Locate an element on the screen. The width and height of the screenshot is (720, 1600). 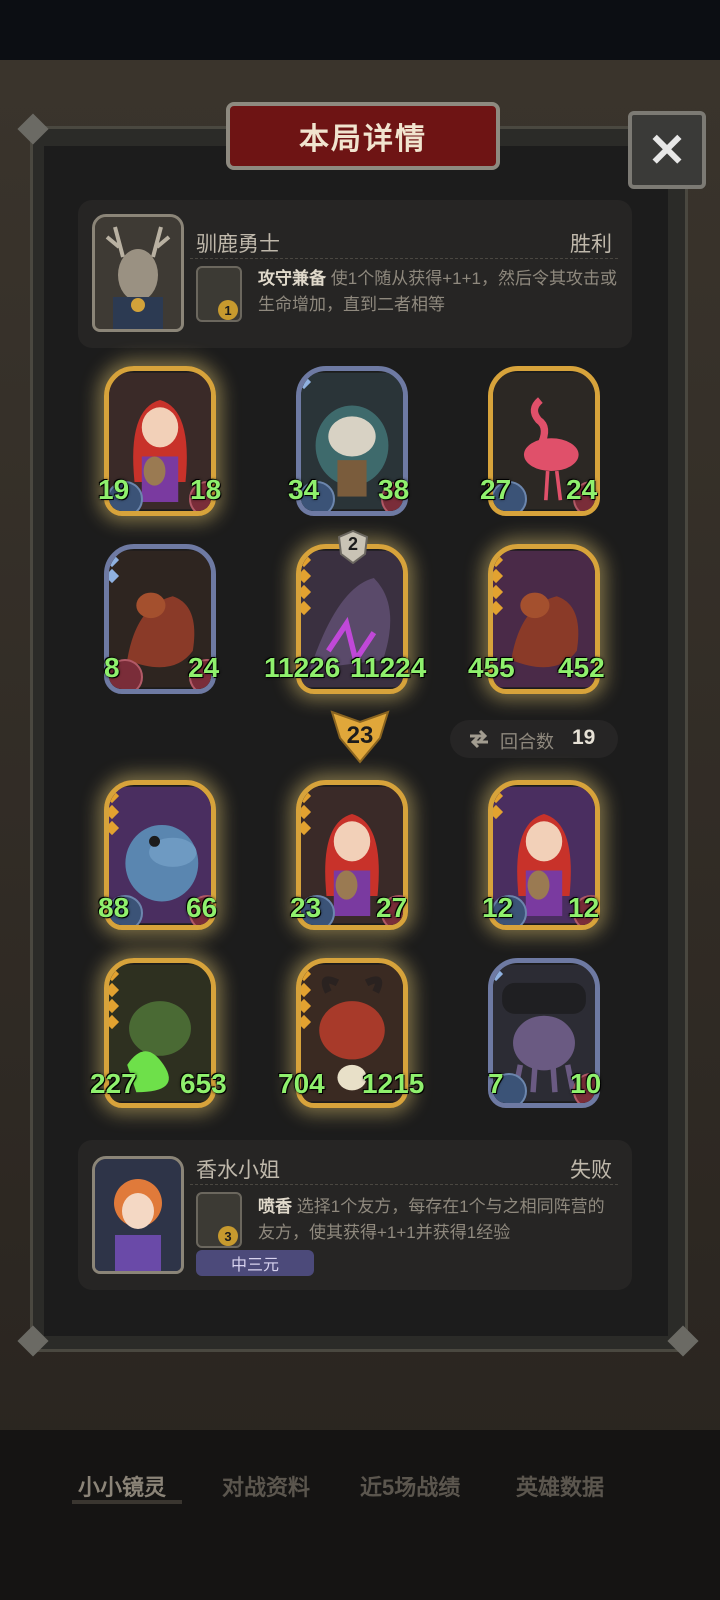
health-value: 653 is located at coordinates (203, 1083).